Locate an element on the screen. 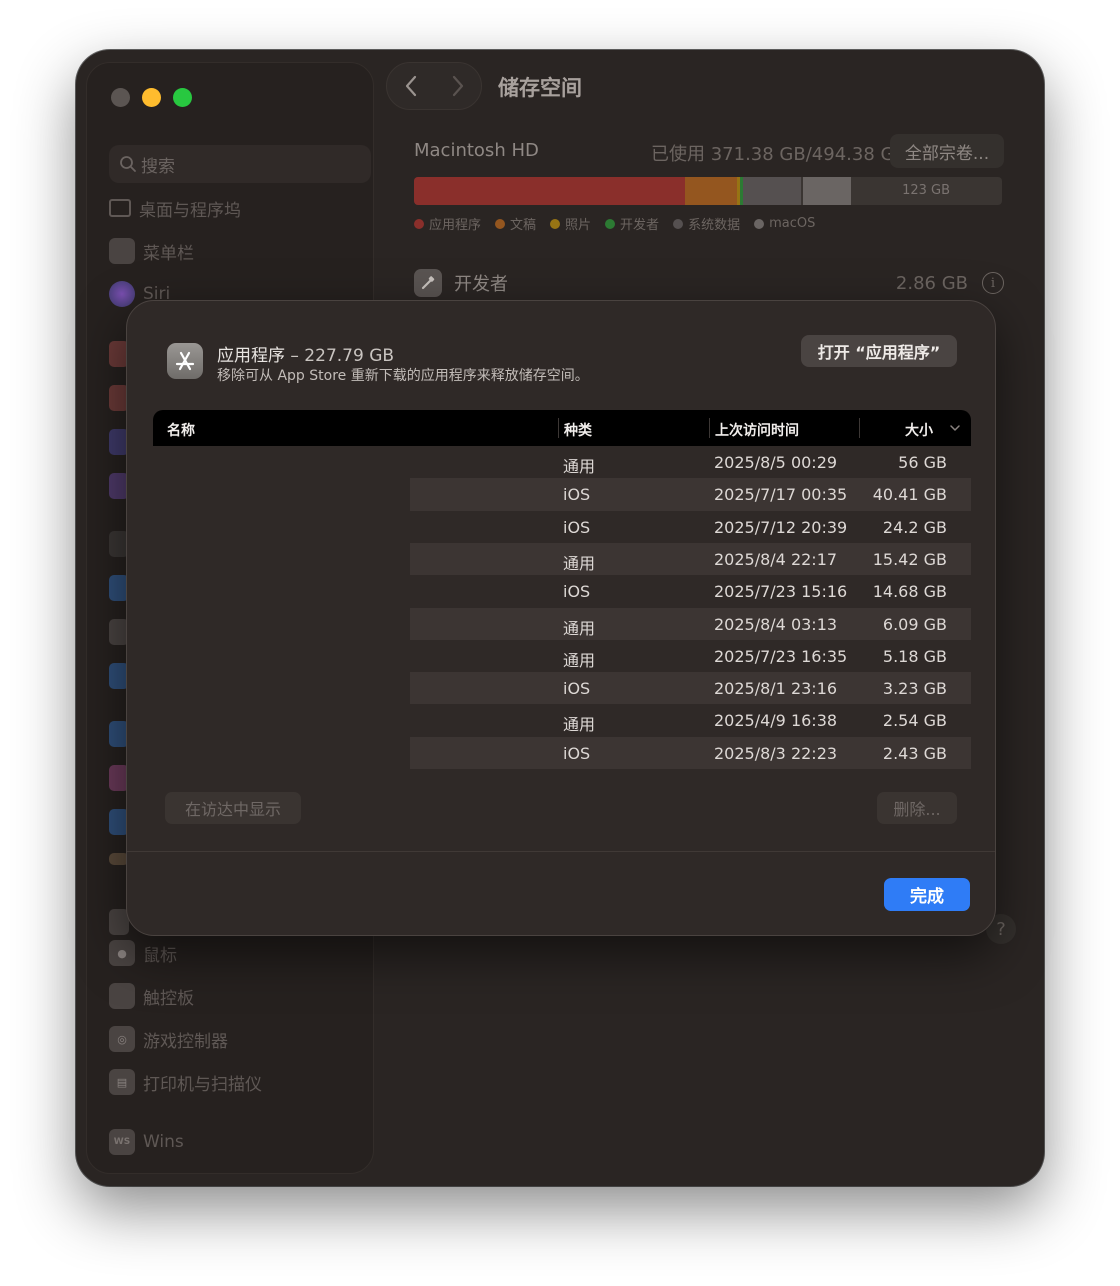  app-size-cell: 2.43 GB is located at coordinates (914, 753).